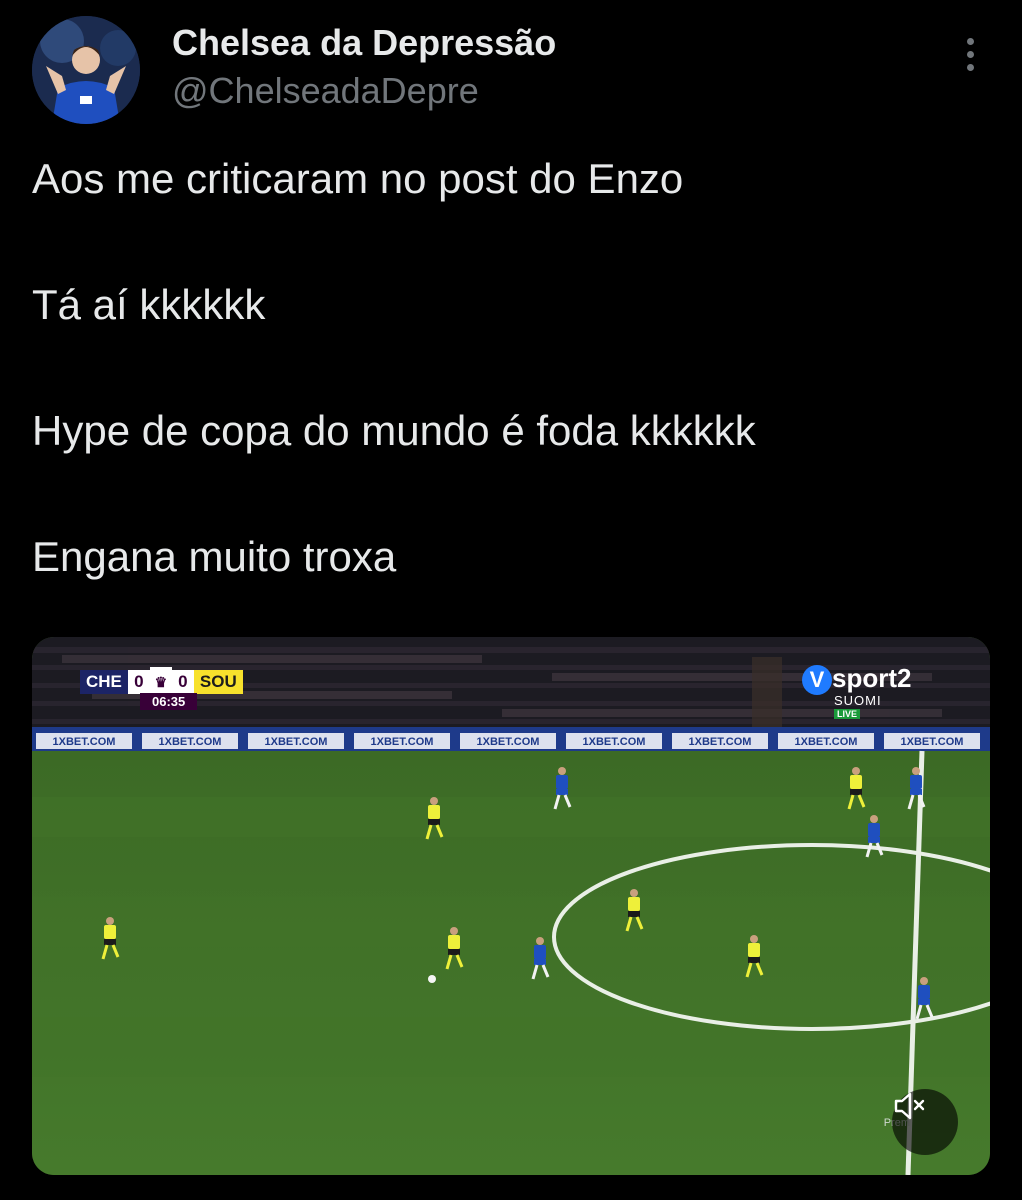  What do you see at coordinates (149, 304) in the screenshot?
I see `tweet-line: Tá aí kkkkkk` at bounding box center [149, 304].